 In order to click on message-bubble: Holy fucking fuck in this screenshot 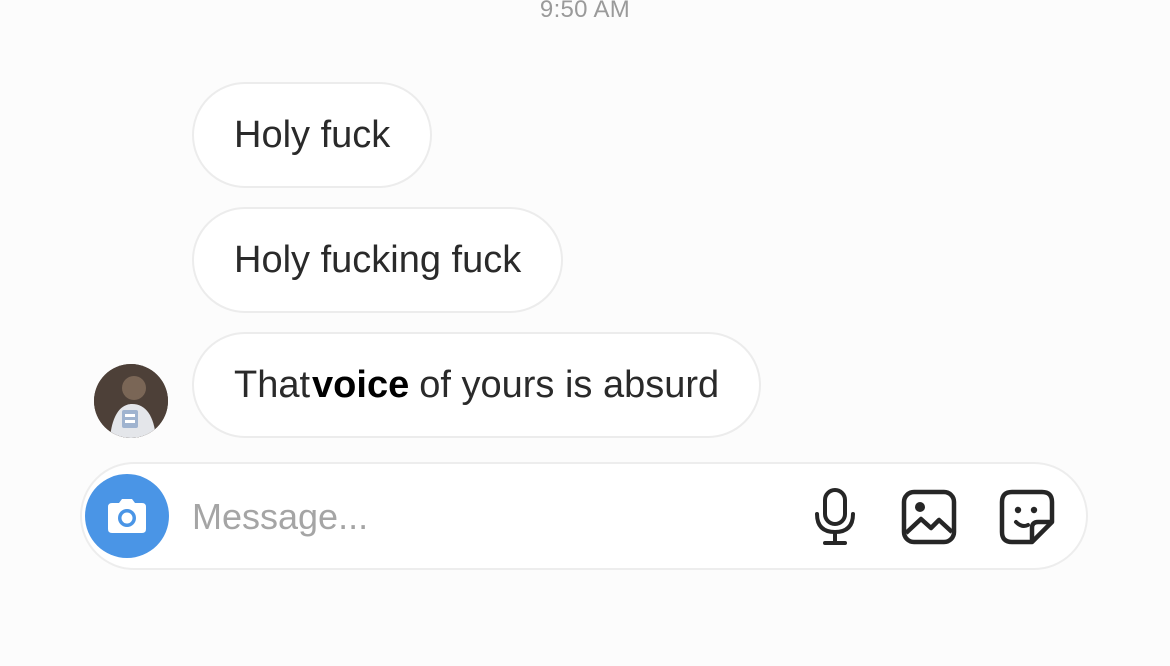, I will do `click(378, 260)`.